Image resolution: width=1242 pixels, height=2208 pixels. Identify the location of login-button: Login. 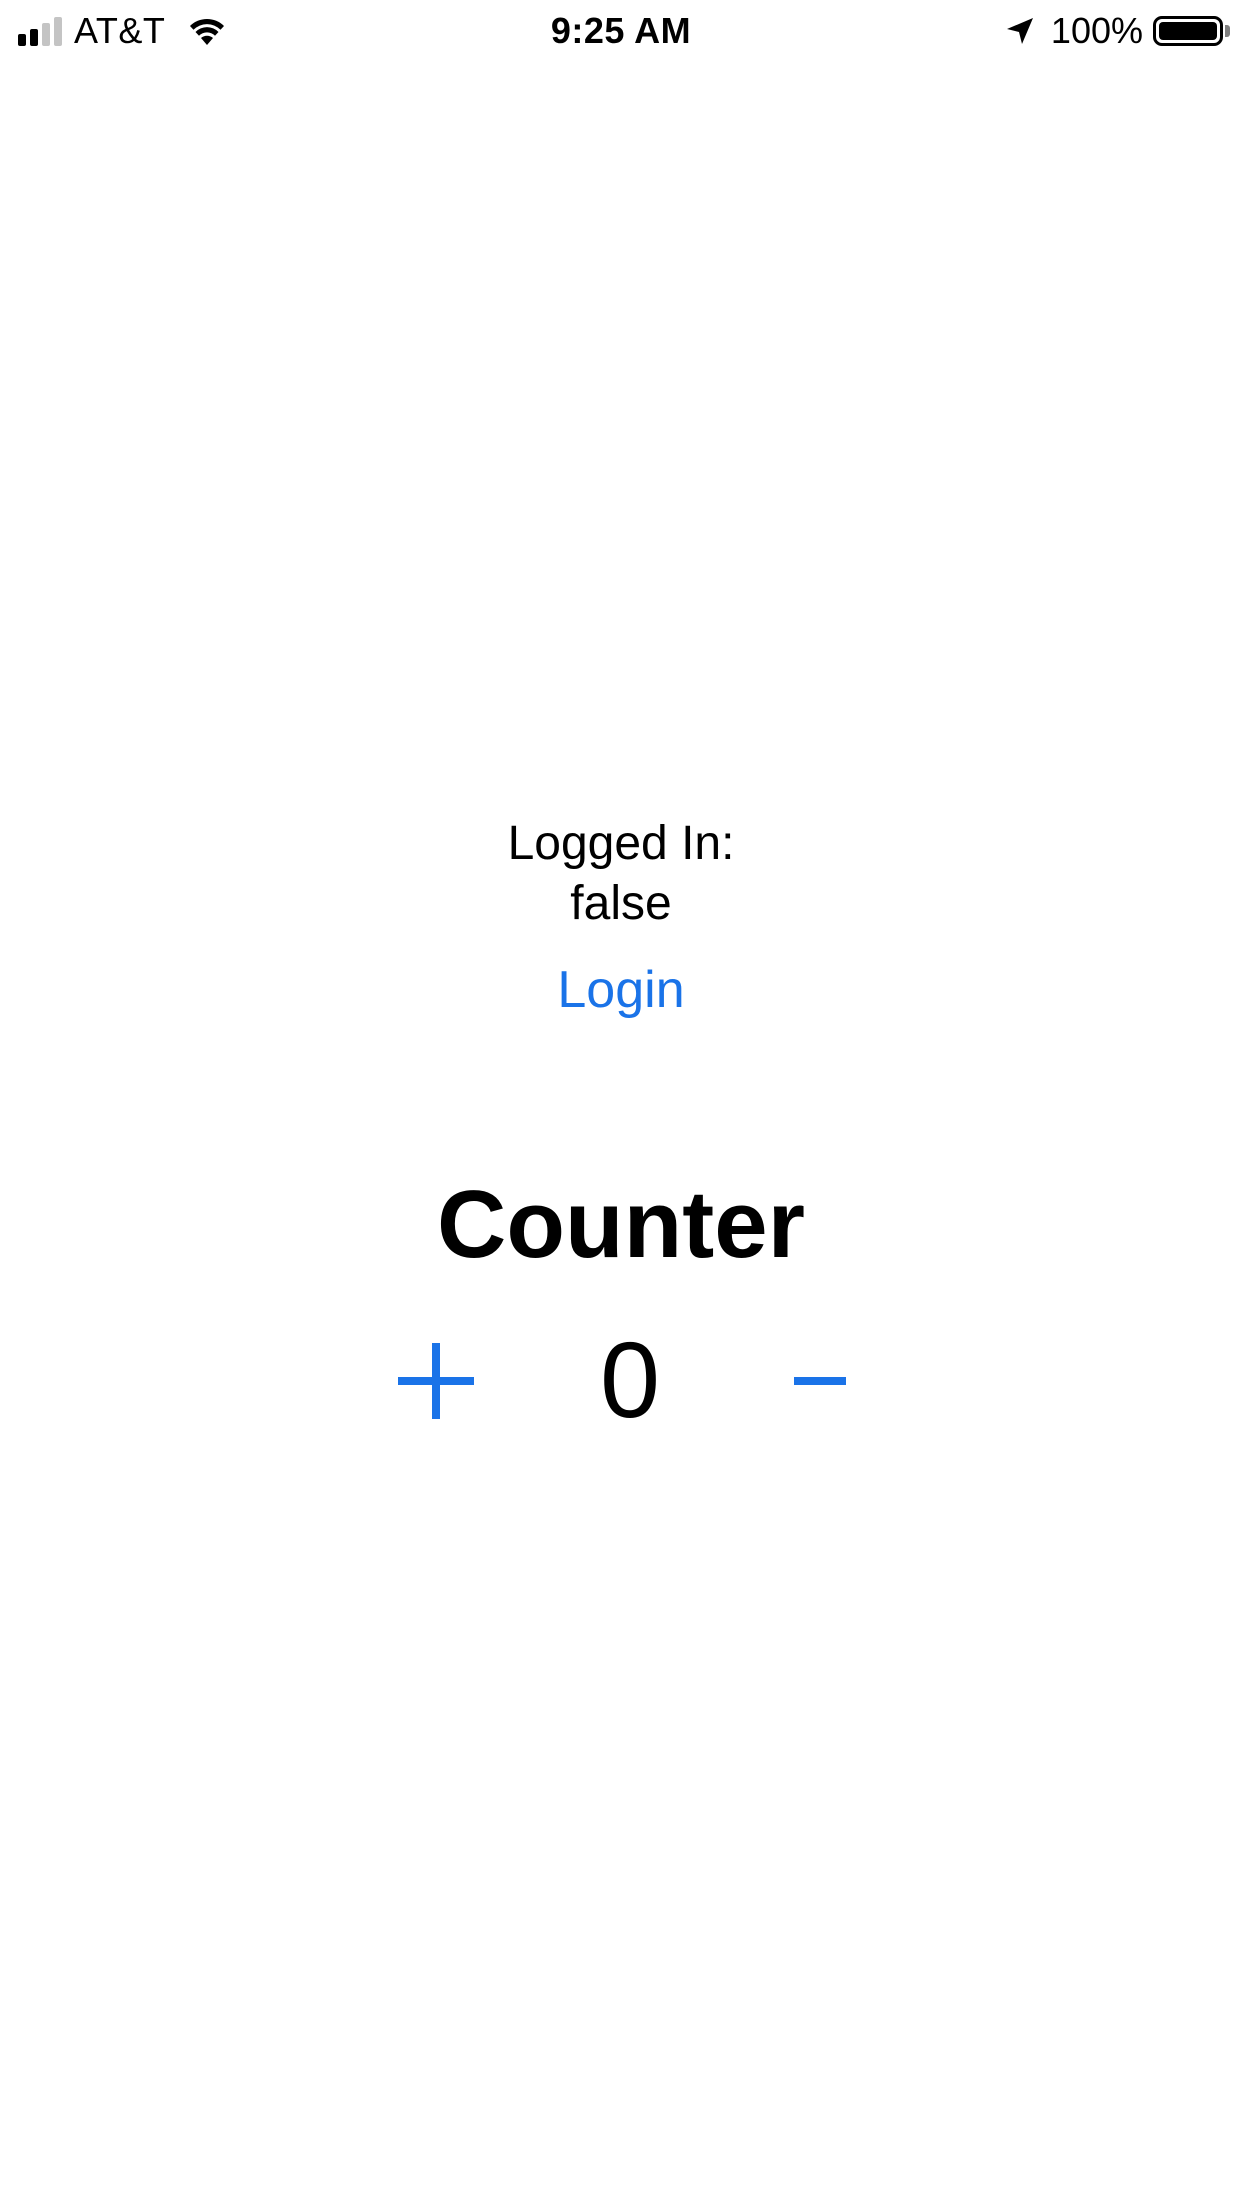
(621, 990).